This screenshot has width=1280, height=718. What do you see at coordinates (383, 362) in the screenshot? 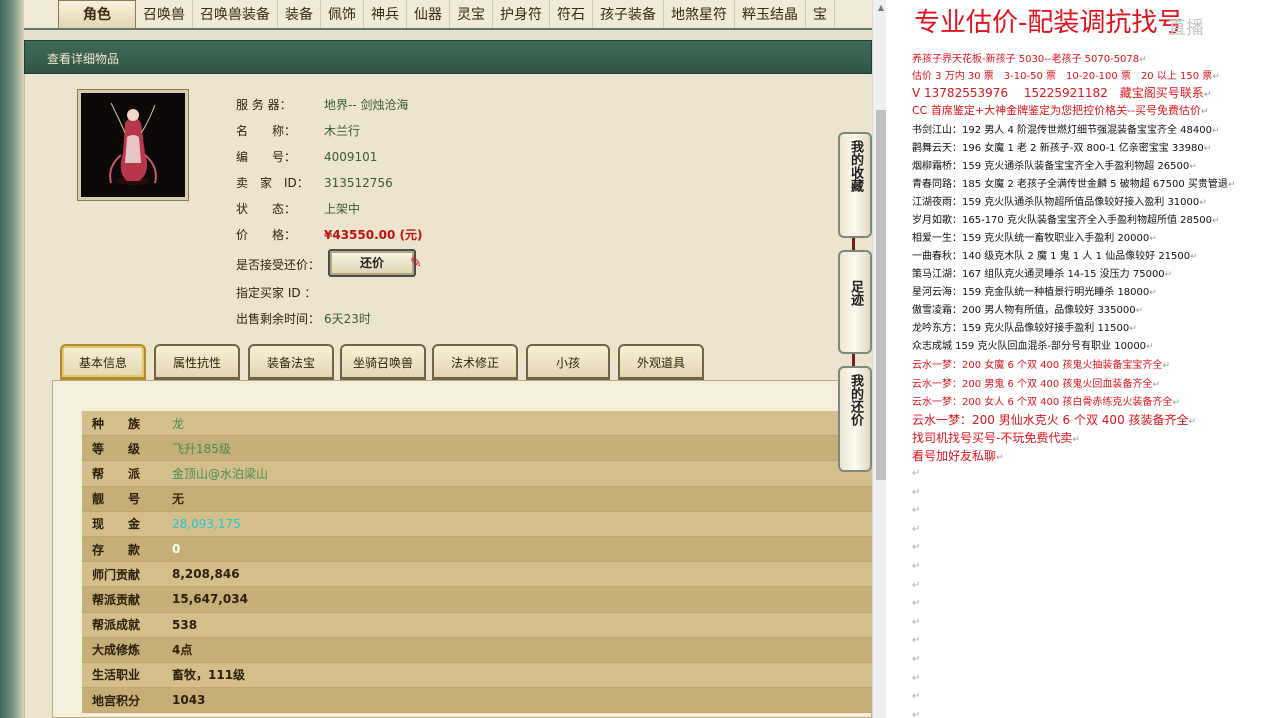
I see `subtab-mount-summon: 坐骑召唤兽` at bounding box center [383, 362].